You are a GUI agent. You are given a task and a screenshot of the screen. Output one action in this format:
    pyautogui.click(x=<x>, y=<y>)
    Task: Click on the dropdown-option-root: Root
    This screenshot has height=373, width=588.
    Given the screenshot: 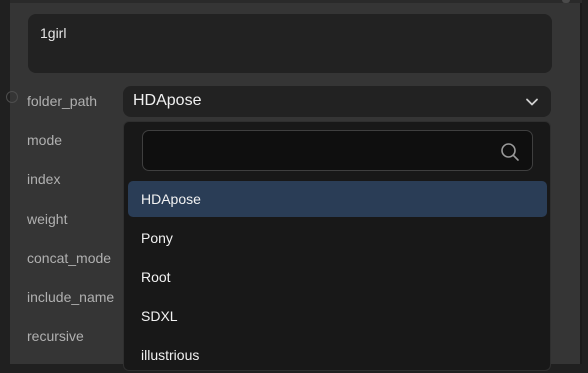 What is the action you would take?
    pyautogui.click(x=337, y=277)
    